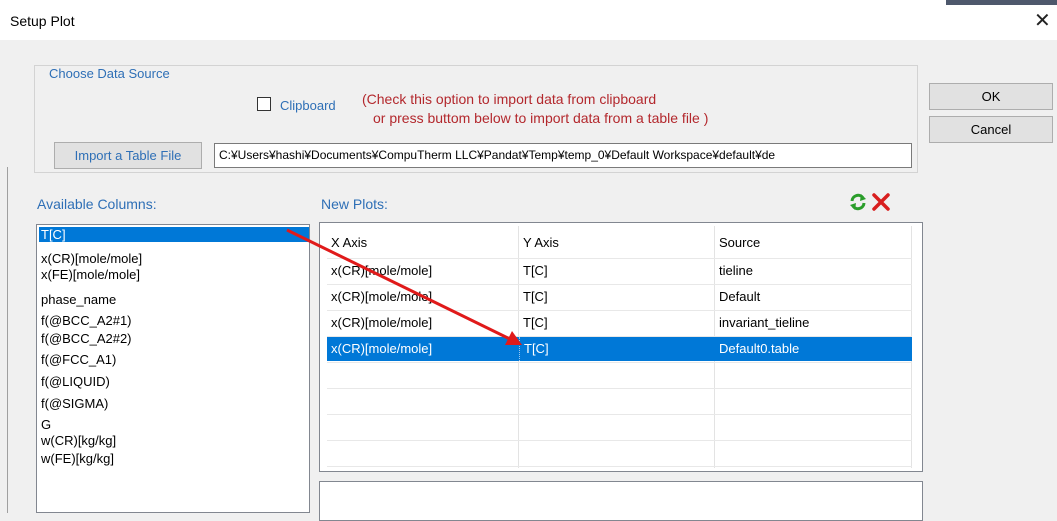 The height and width of the screenshot is (521, 1057). What do you see at coordinates (76, 458) in the screenshot?
I see `list-item: w(FE)[kg/kg]` at bounding box center [76, 458].